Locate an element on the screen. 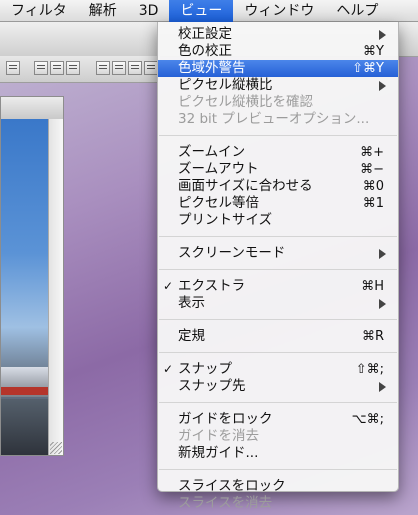  menu-item-label: 表示 is located at coordinates (191, 303).